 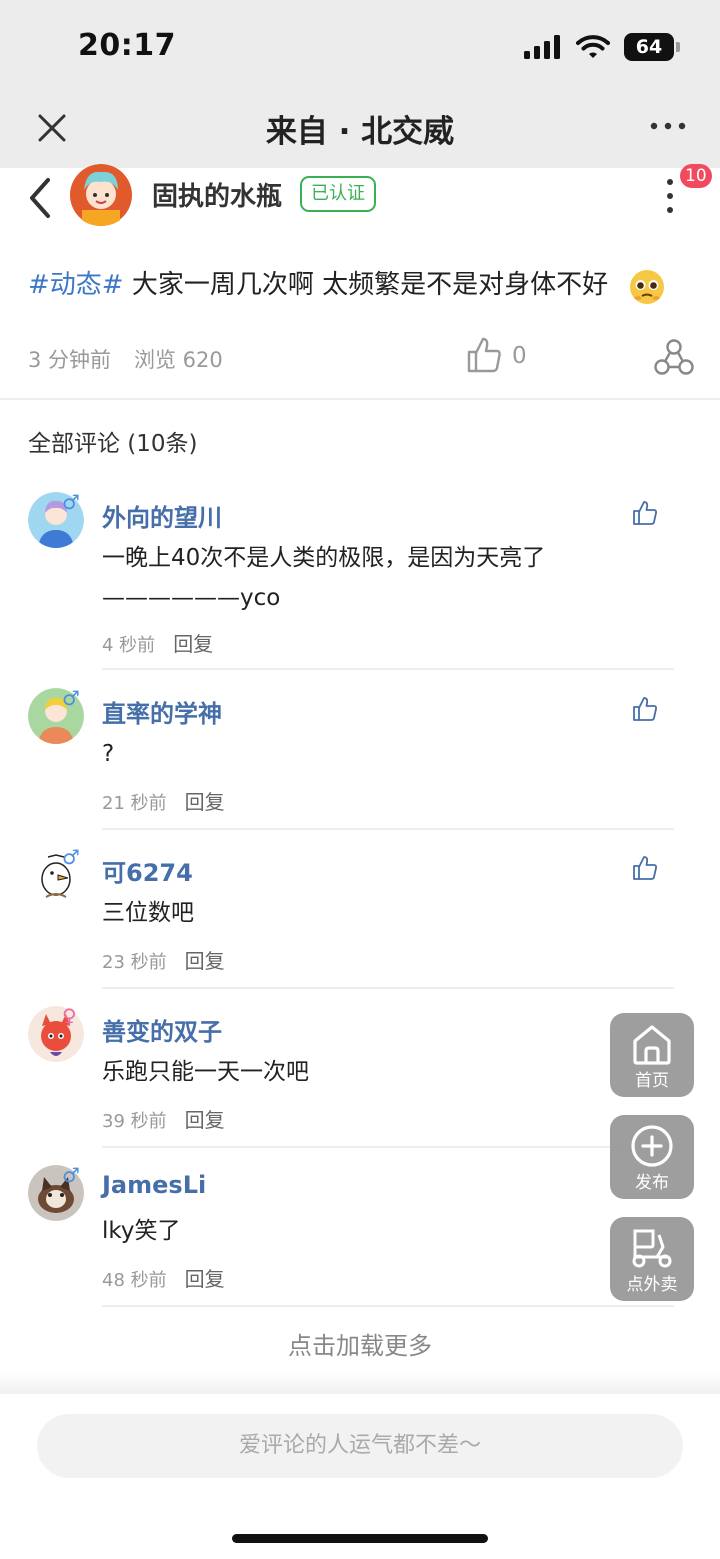 What do you see at coordinates (542, 47) in the screenshot?
I see `cellular-signal-icon` at bounding box center [542, 47].